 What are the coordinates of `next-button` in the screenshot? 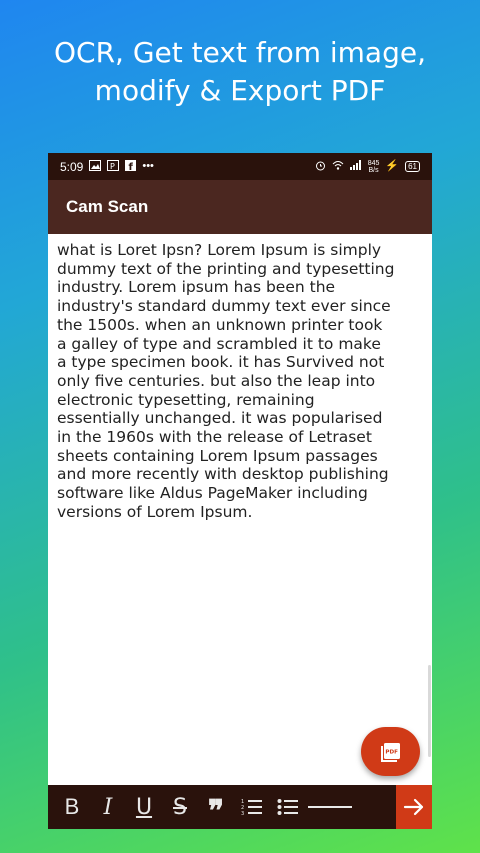 It's located at (414, 807).